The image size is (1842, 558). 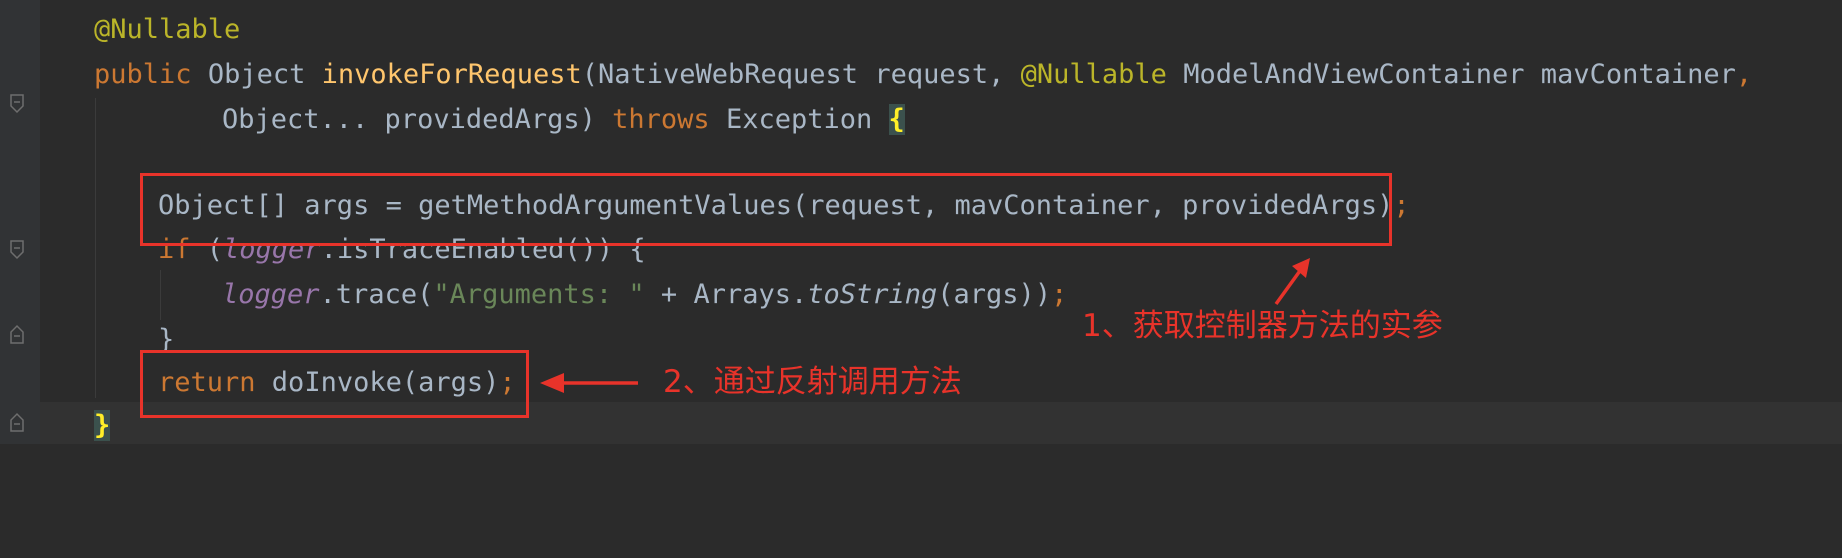 What do you see at coordinates (766, 209) in the screenshot?
I see `highlight-box-args` at bounding box center [766, 209].